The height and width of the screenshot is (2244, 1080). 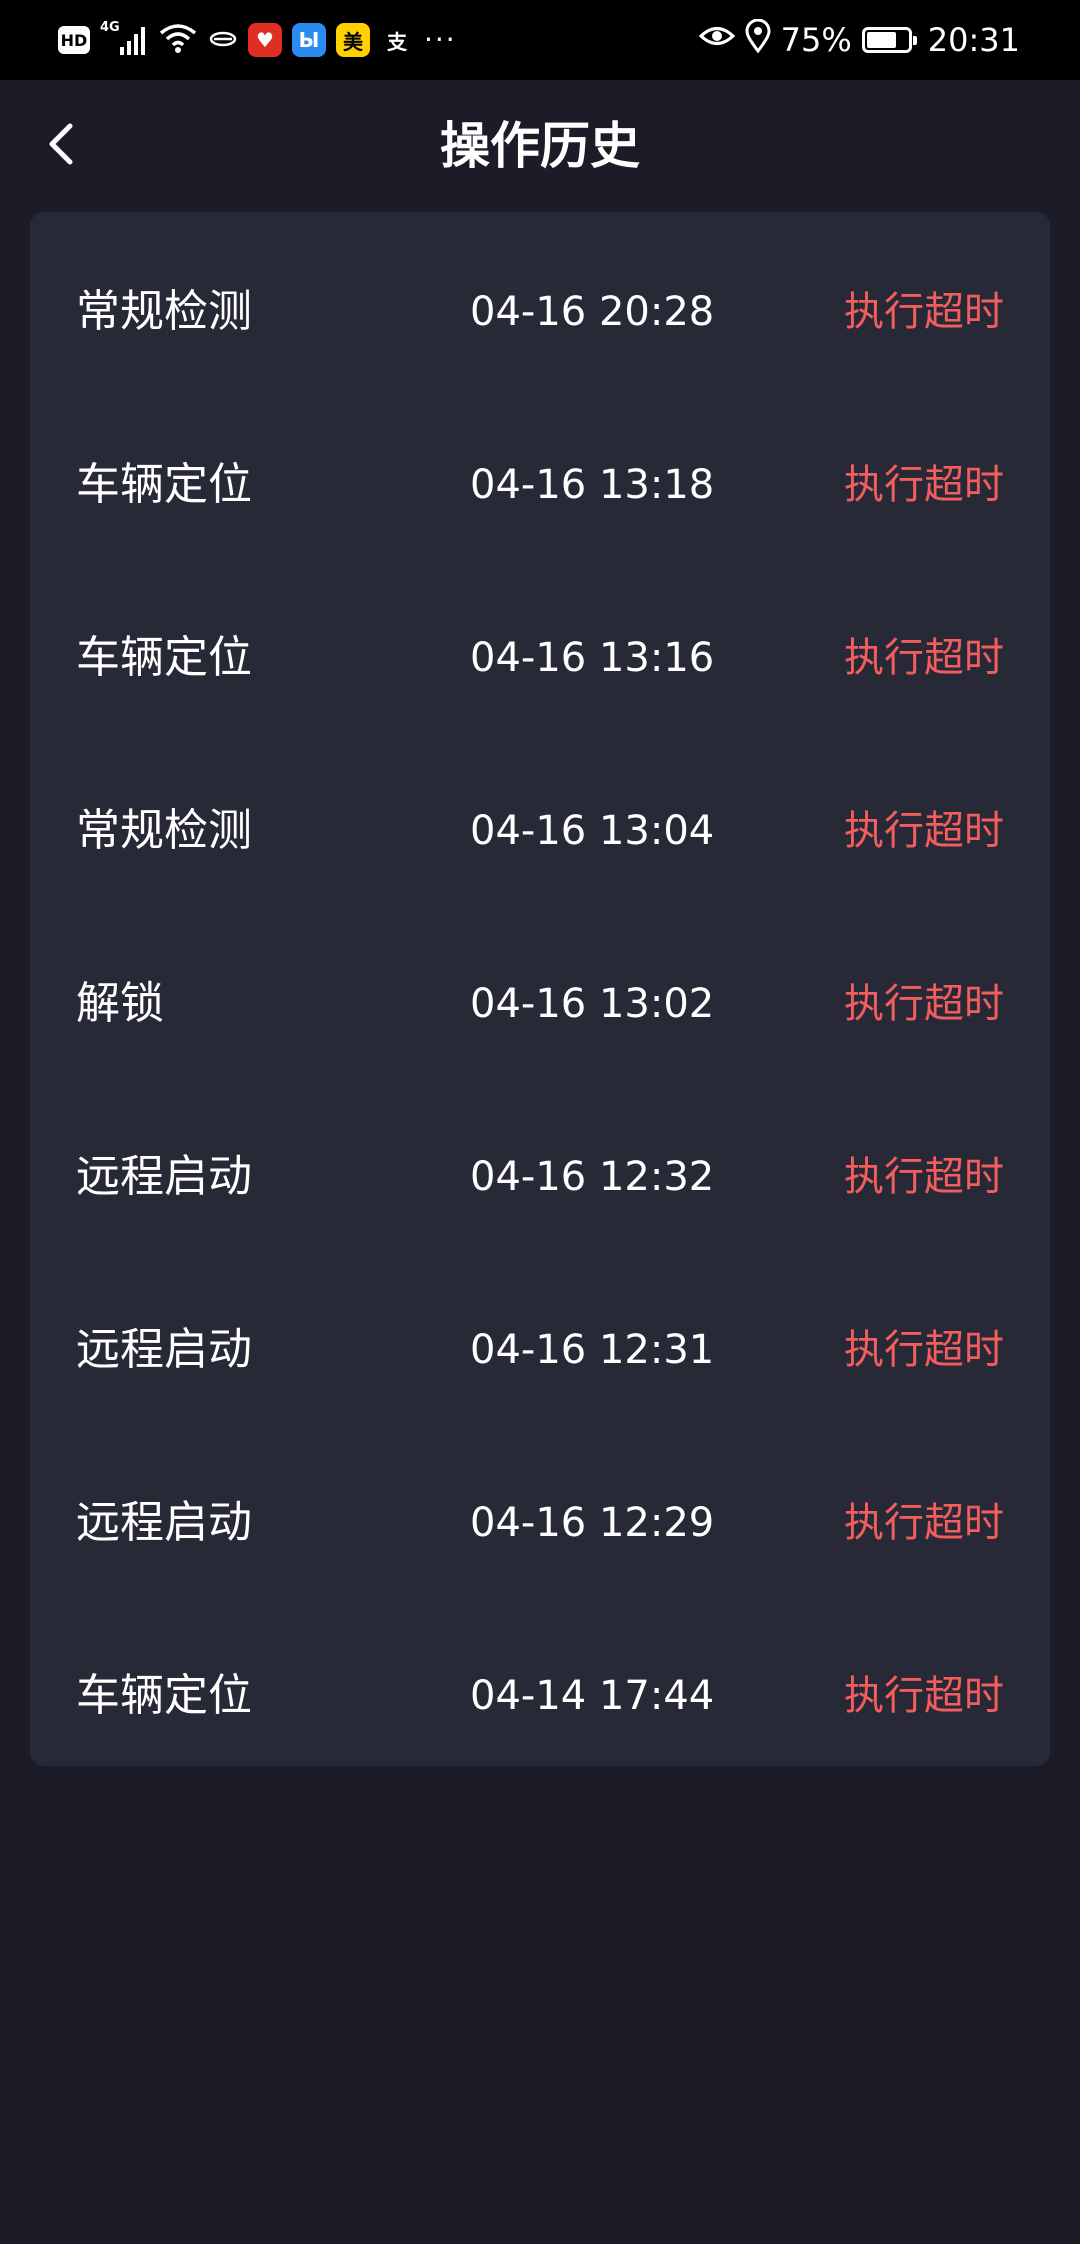 I want to click on meituan-icon: 美, so click(x=353, y=40).